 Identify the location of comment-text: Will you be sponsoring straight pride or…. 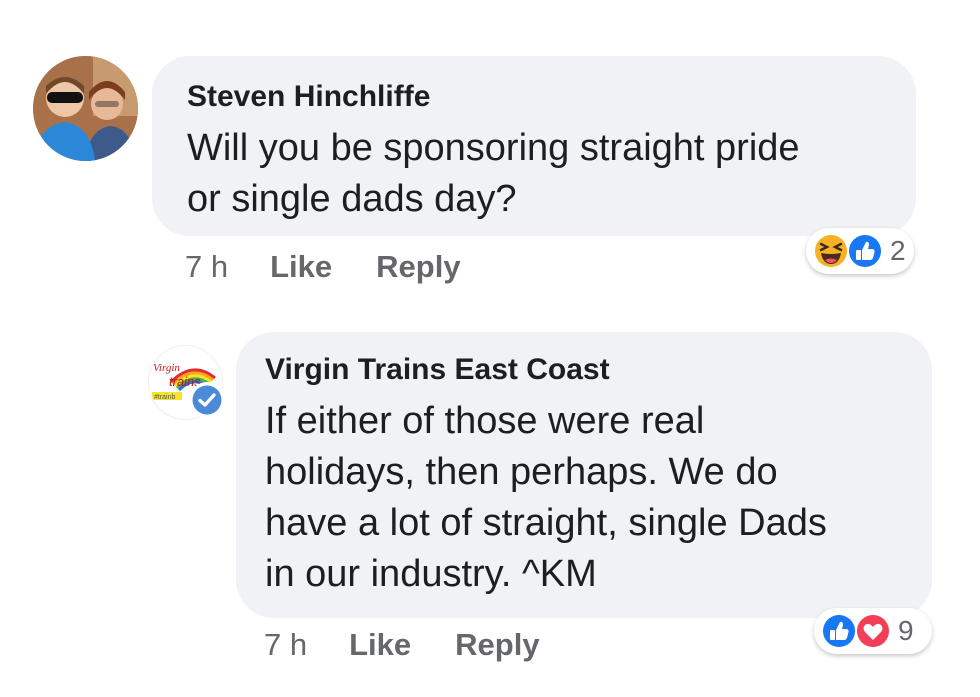
(493, 173).